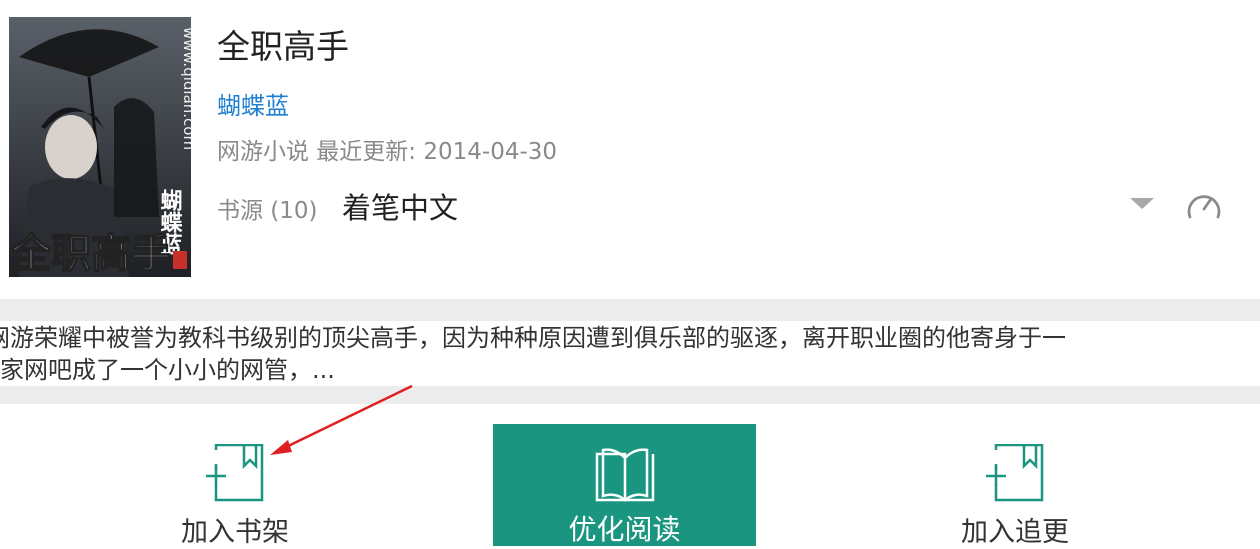 Image resolution: width=1260 pixels, height=549 pixels. What do you see at coordinates (1204, 205) in the screenshot?
I see `speedometer-icon` at bounding box center [1204, 205].